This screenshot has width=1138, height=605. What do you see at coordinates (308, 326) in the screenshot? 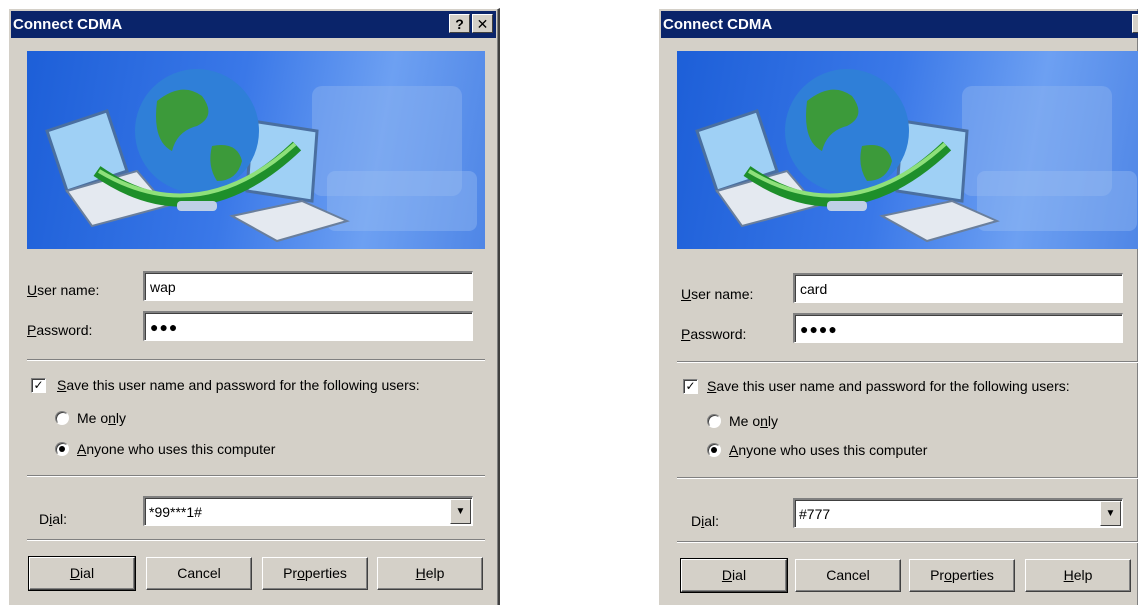
I see `password-input: ●●●` at bounding box center [308, 326].